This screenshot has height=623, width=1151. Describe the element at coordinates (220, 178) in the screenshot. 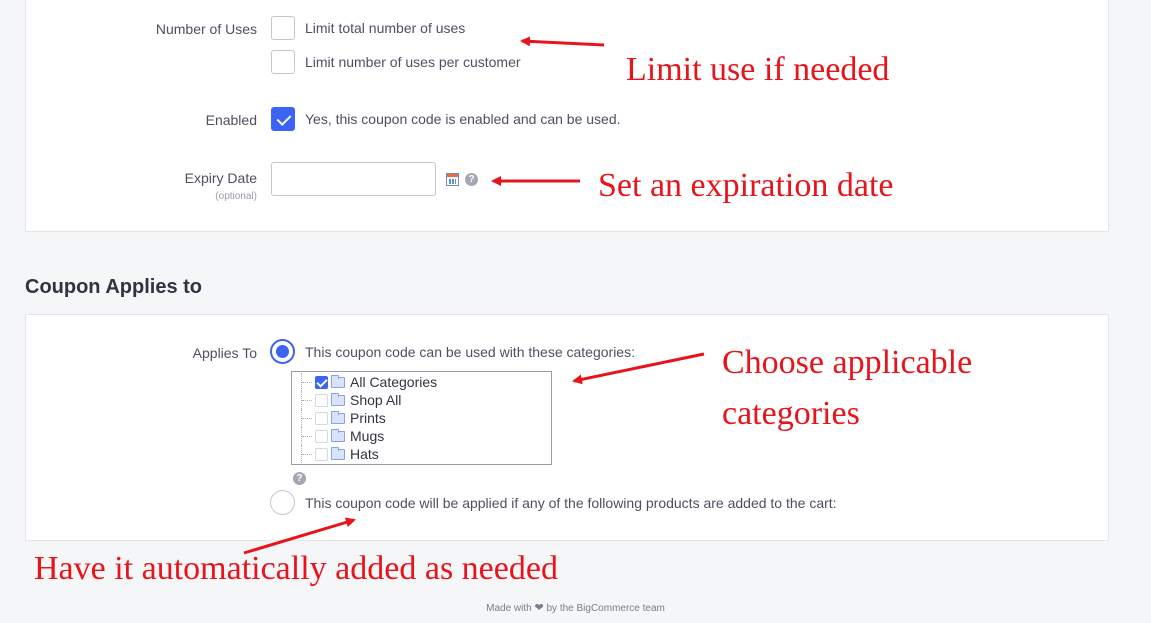

I see `expiry-date-label: Expiry Date` at that location.